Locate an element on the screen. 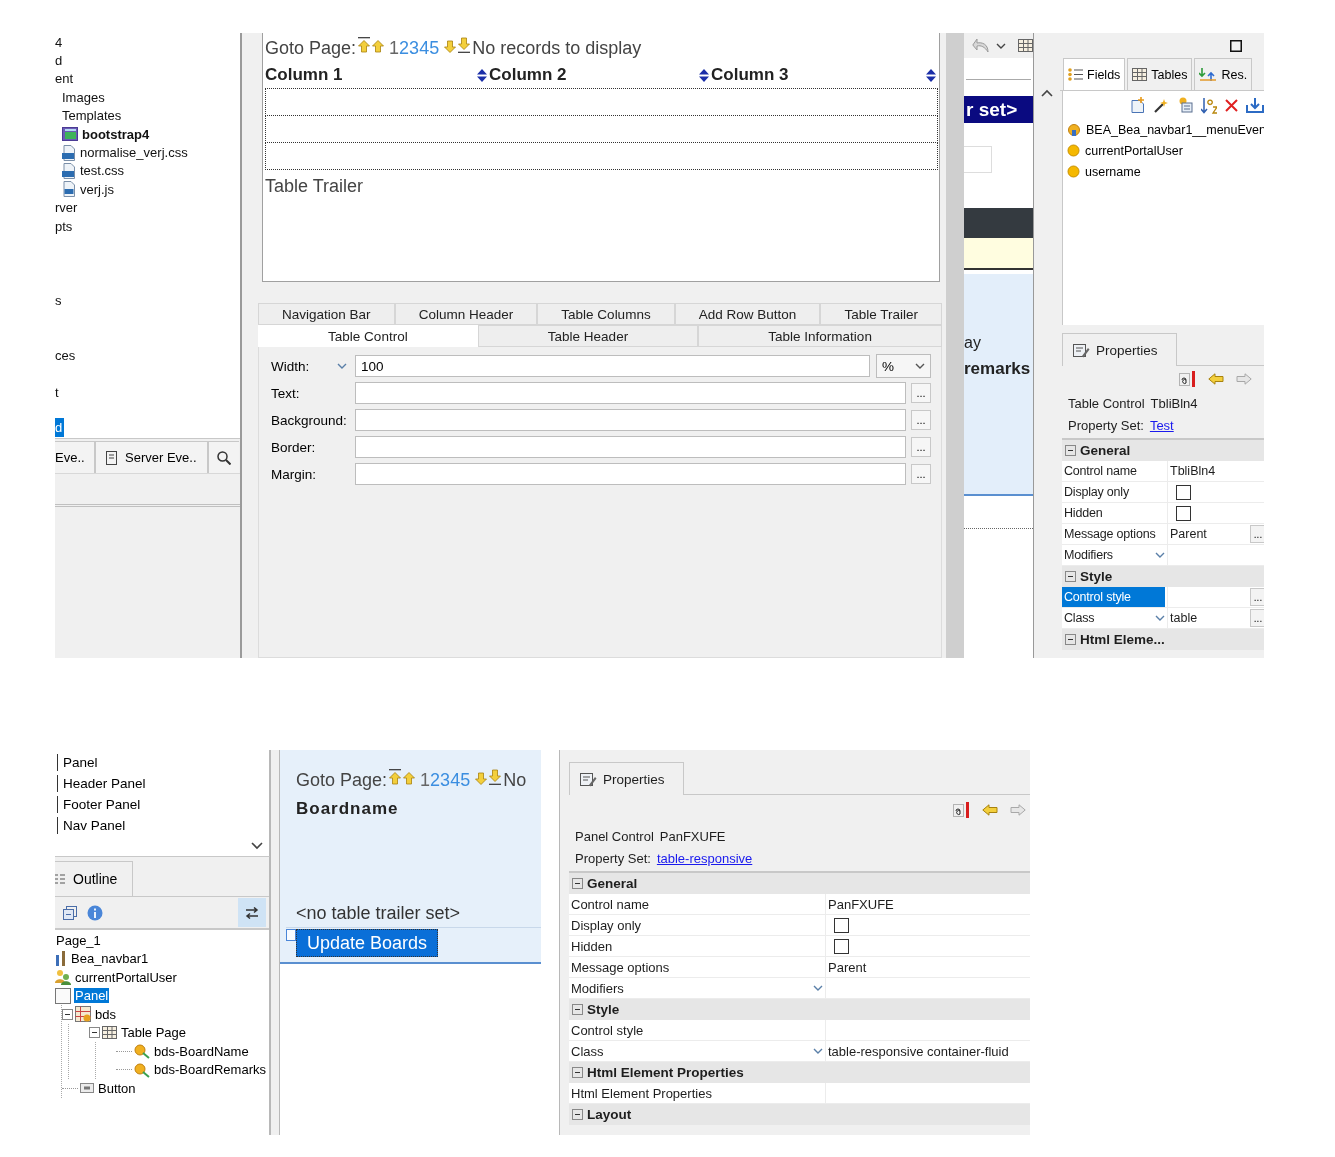 This screenshot has height=1157, width=1335. property-set-link: table-responsive is located at coordinates (704, 858).